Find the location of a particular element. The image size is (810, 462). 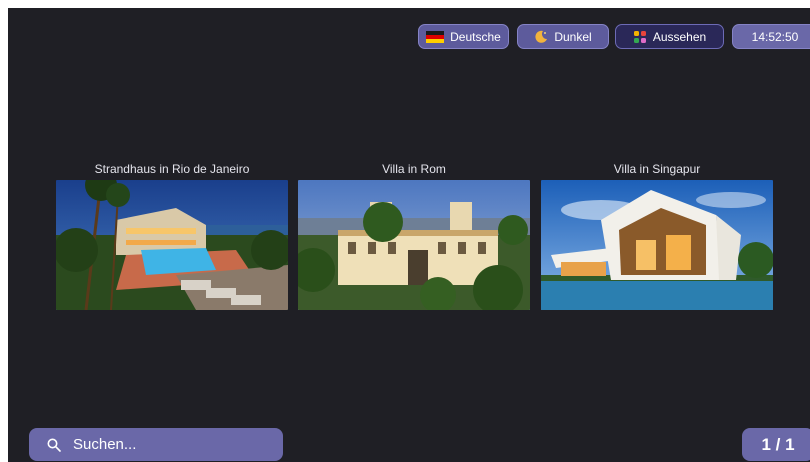

gallery-card: Villa in Rom is located at coordinates (414, 234).